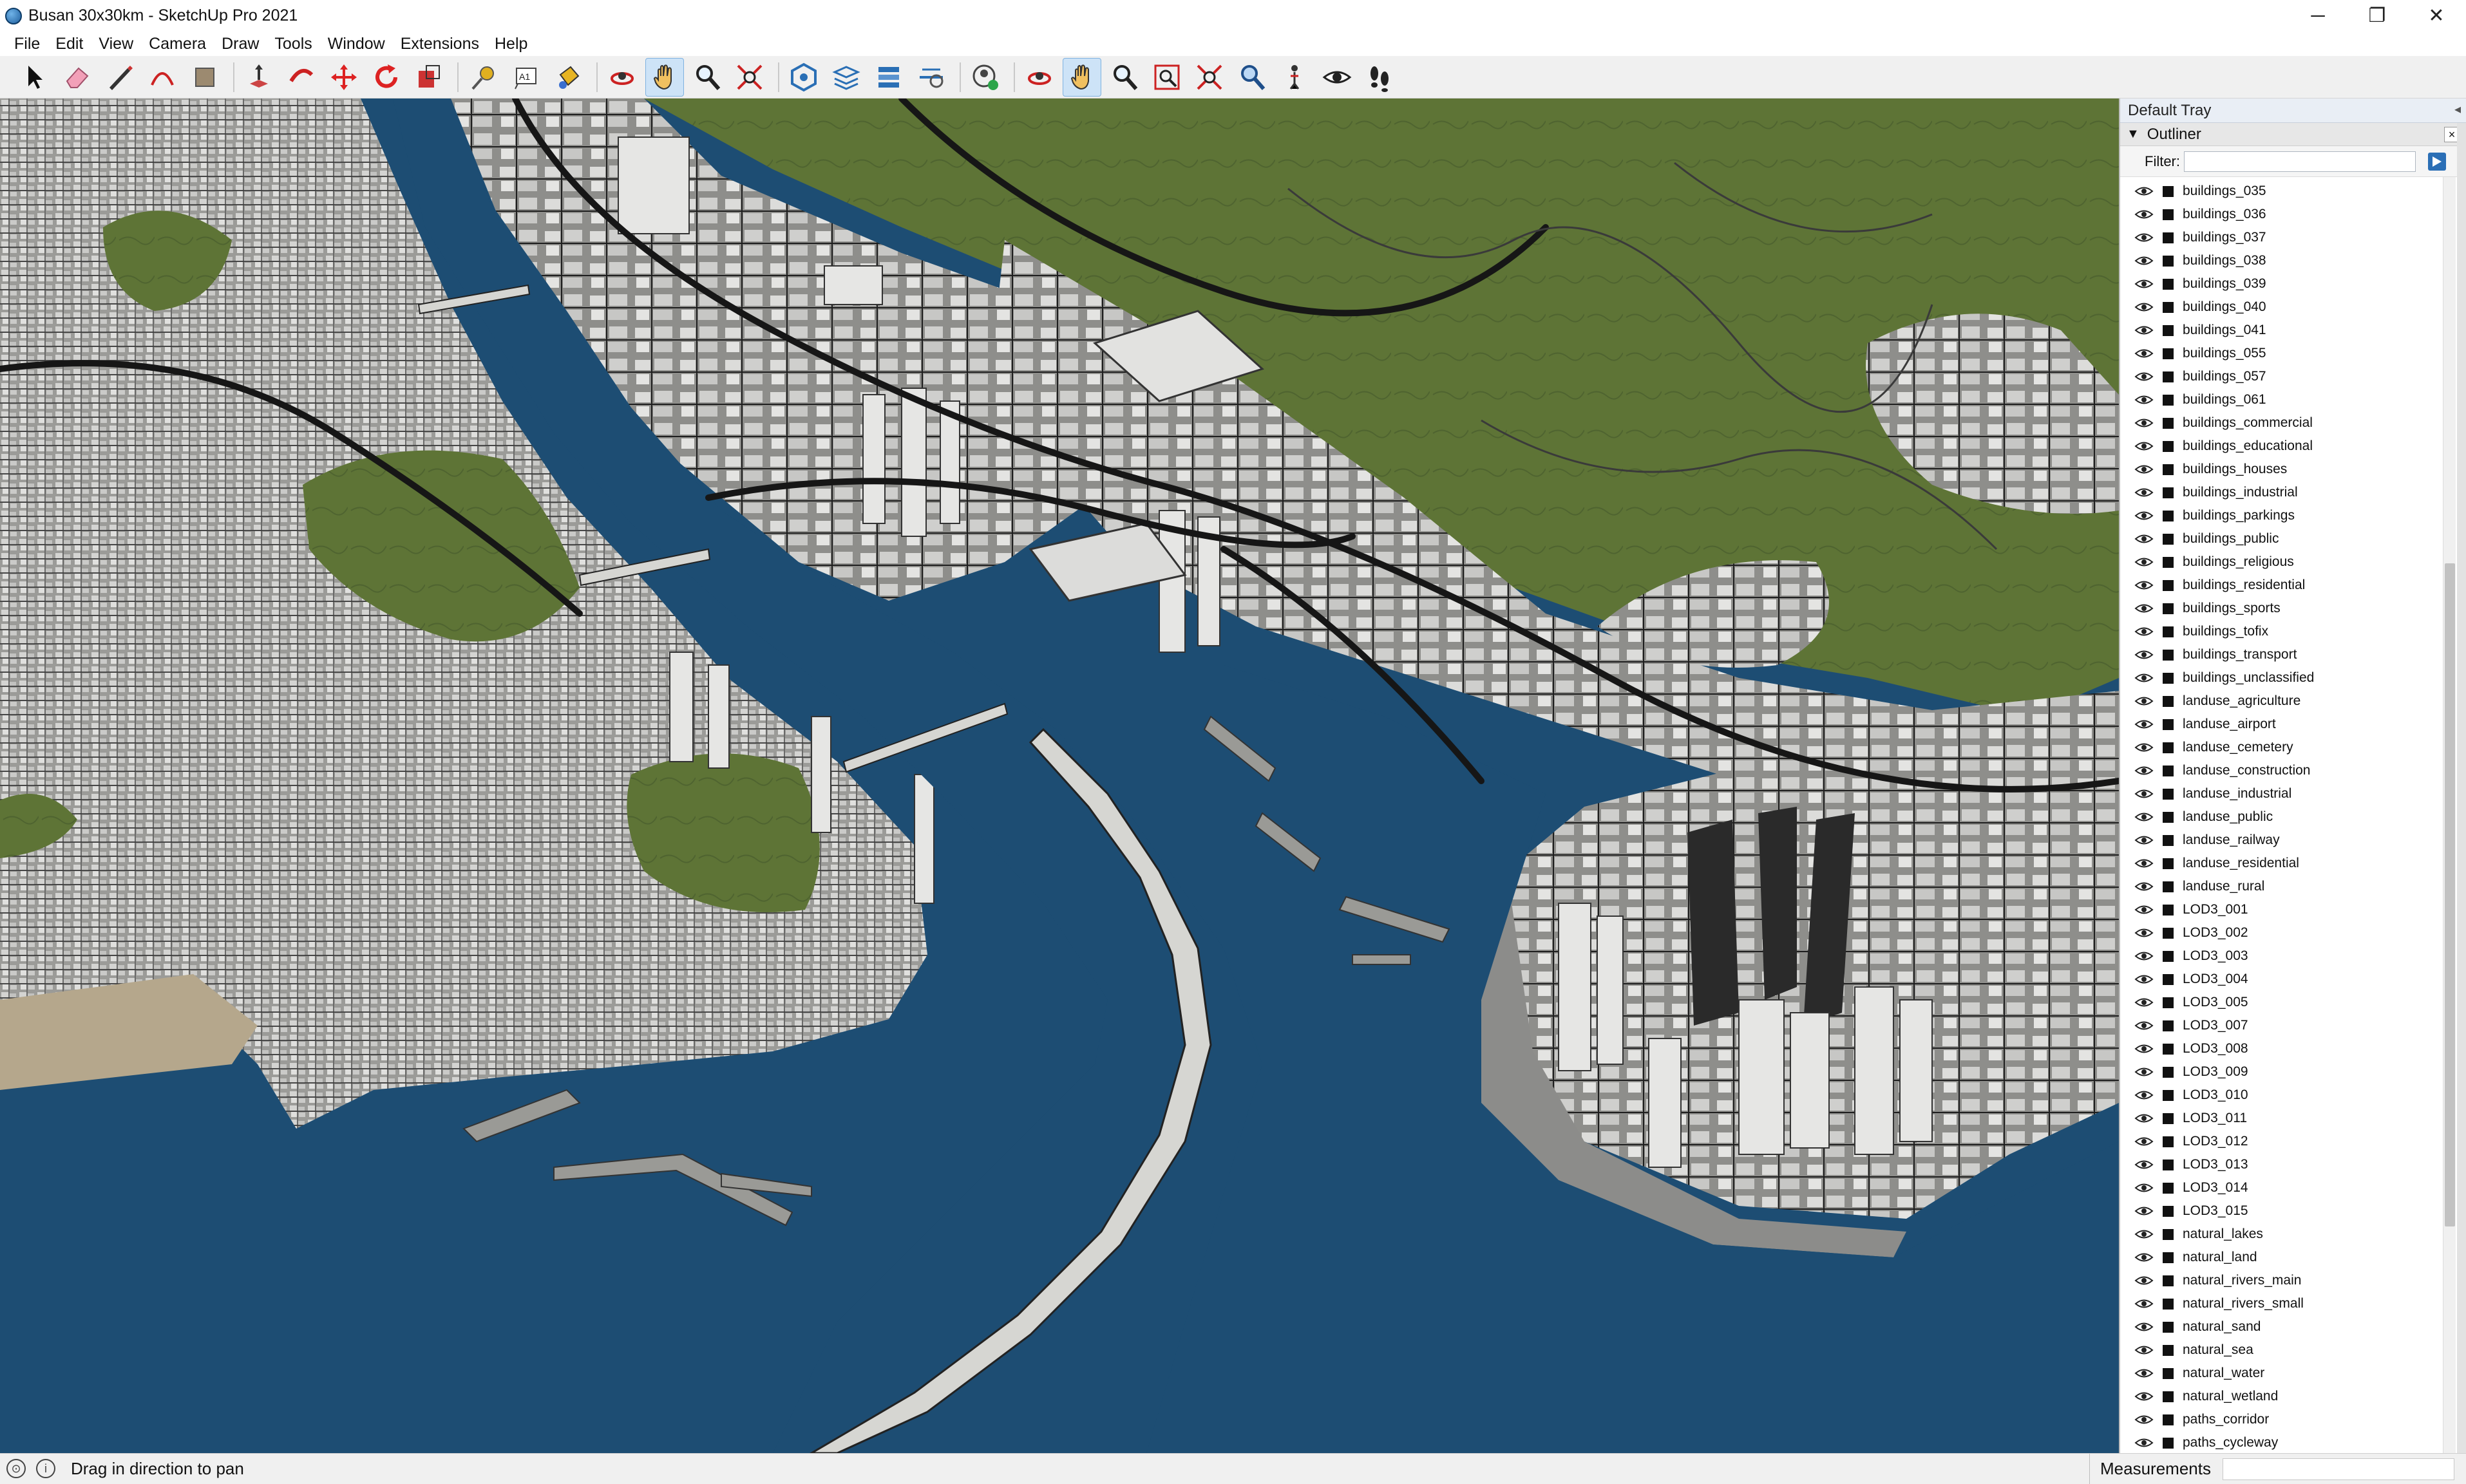 Image resolution: width=2466 pixels, height=1484 pixels. Describe the element at coordinates (2276, 376) in the screenshot. I see `outliner-item: buildings_057` at that location.